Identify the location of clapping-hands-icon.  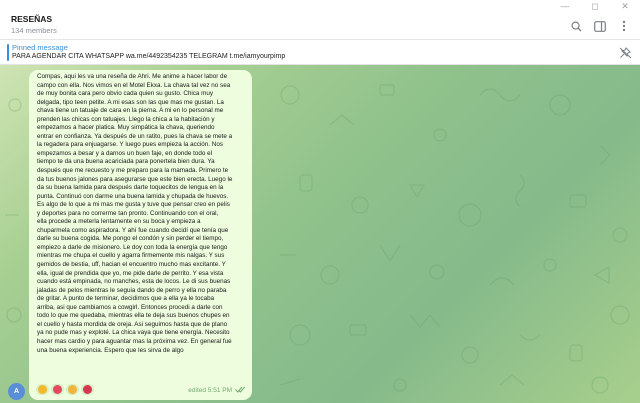
(72, 389).